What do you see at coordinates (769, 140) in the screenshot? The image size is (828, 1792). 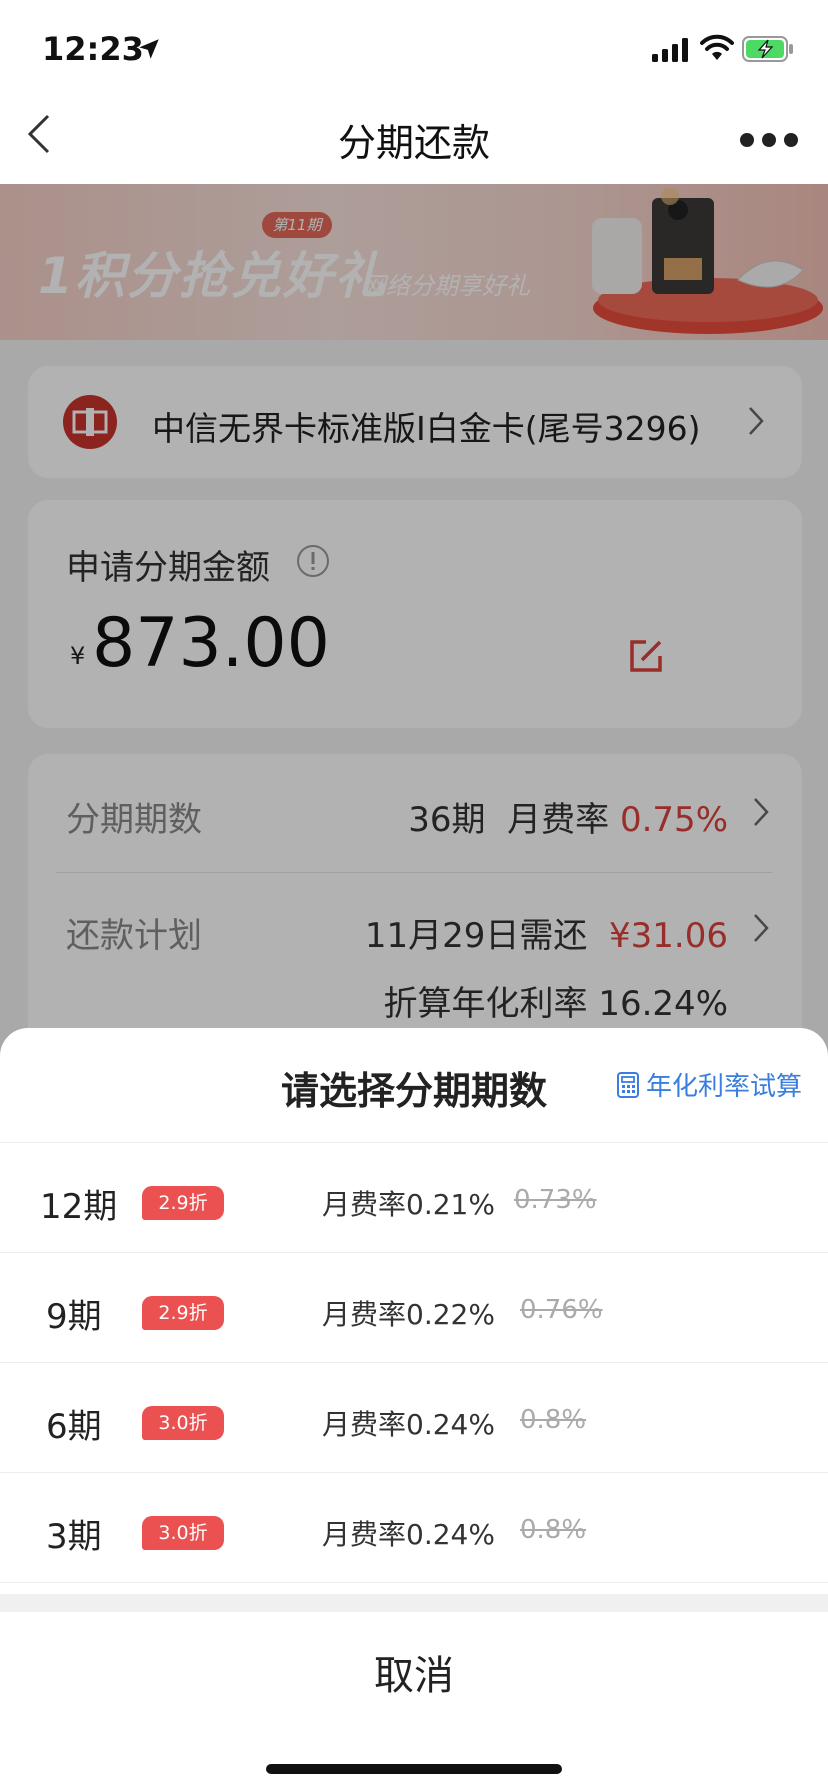 I see `more-dots-icon` at bounding box center [769, 140].